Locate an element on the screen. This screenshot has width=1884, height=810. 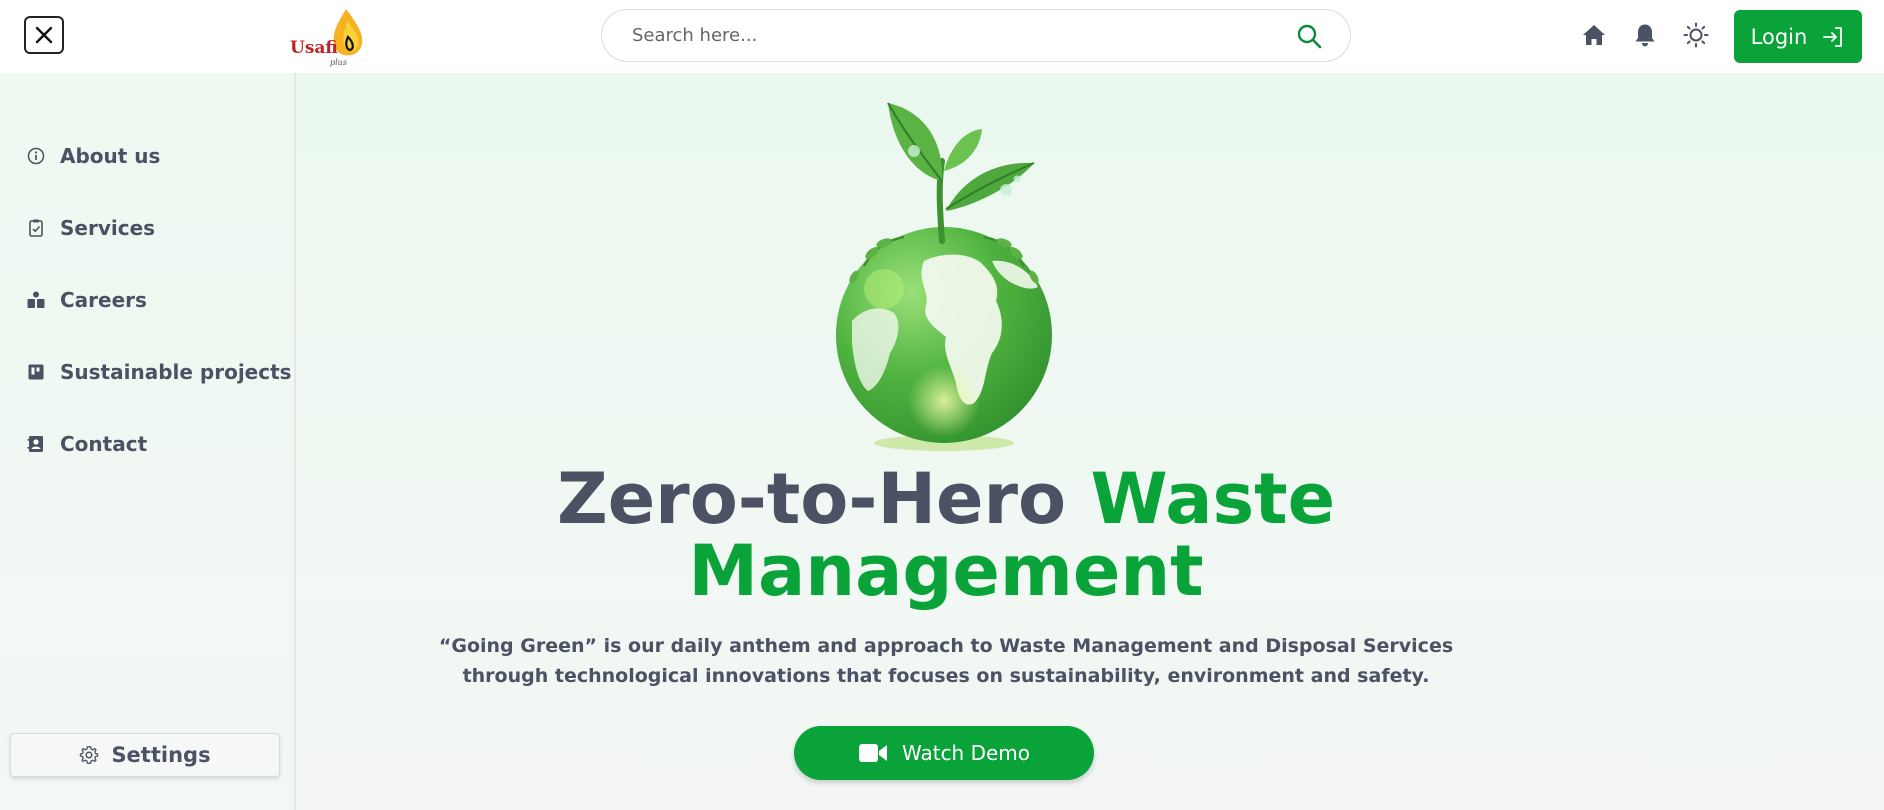
sidebar-item-contact: Contact is located at coordinates (86, 444).